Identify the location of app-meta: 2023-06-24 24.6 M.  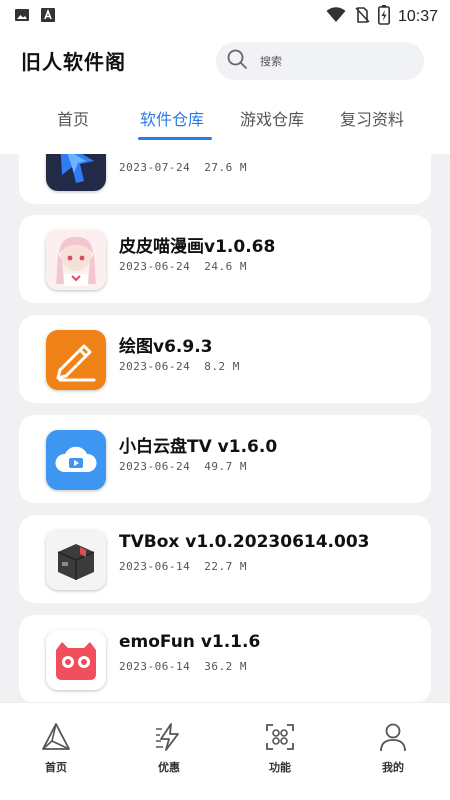
(190, 266).